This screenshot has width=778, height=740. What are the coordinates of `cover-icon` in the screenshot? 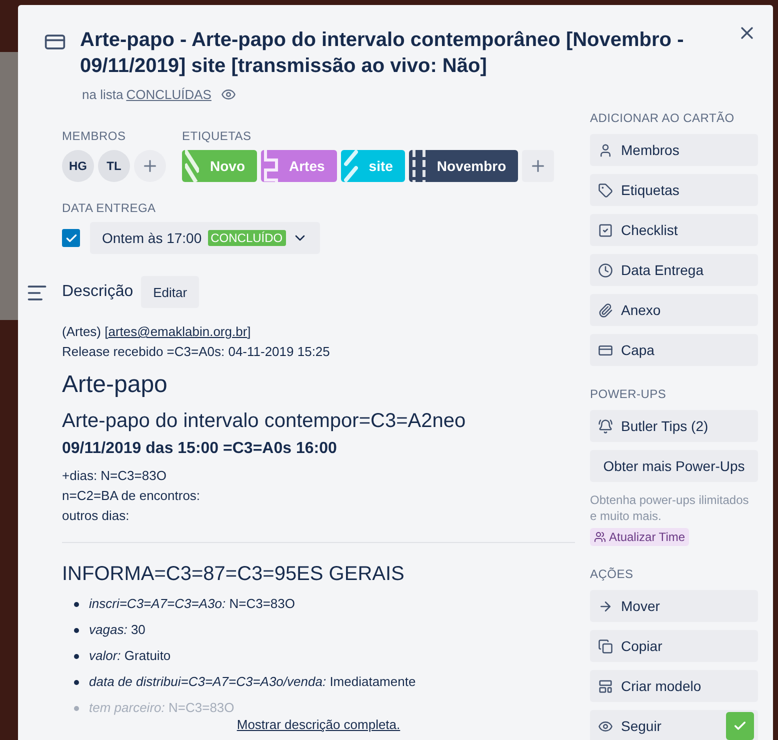 It's located at (605, 350).